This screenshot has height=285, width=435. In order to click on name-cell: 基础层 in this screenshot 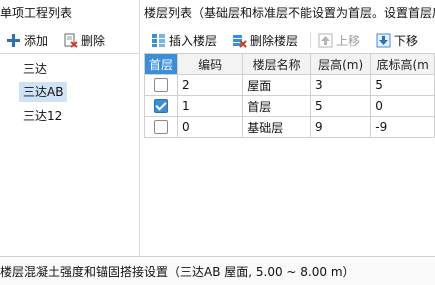, I will do `click(276, 127)`.